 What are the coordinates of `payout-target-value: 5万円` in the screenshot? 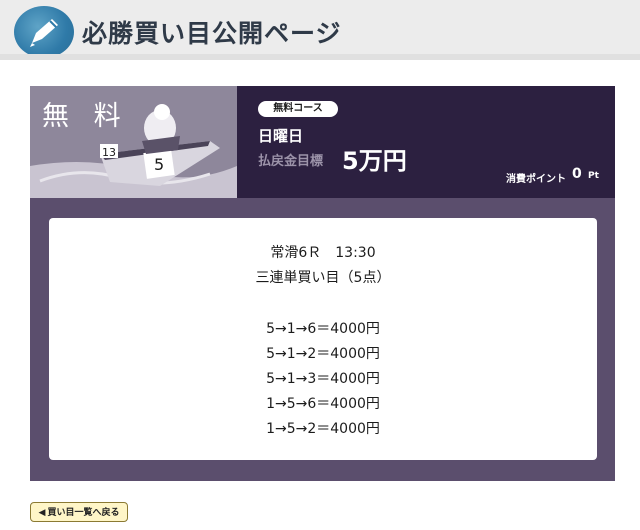 It's located at (374, 161).